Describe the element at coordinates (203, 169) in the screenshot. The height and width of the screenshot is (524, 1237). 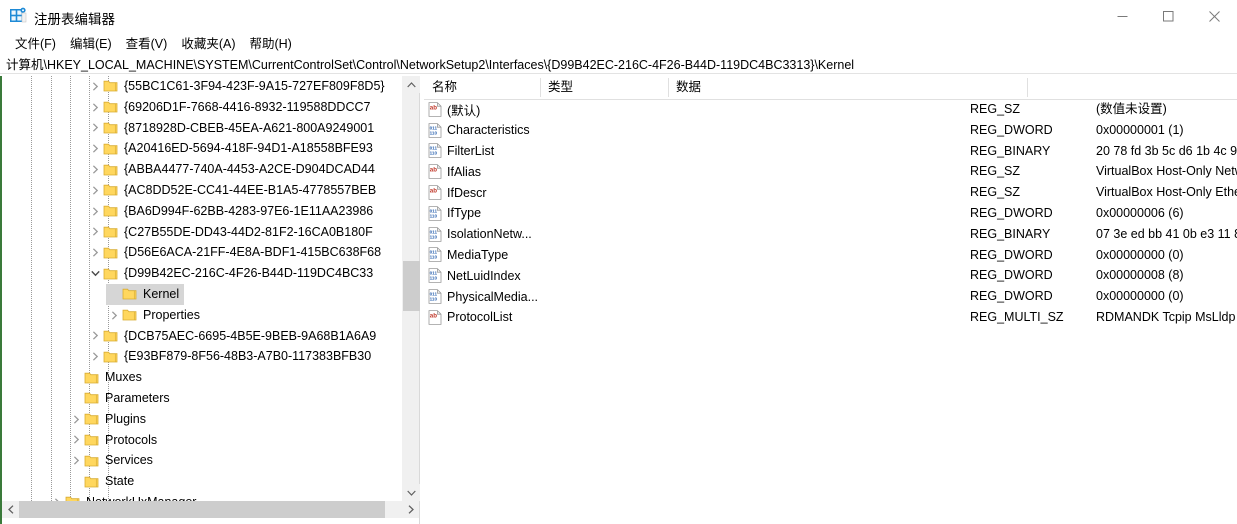
I see `tree-item-abba4477740a4453a2ce: {ABBA4477-740A-4453-A2CE-D904DCAD44` at that location.